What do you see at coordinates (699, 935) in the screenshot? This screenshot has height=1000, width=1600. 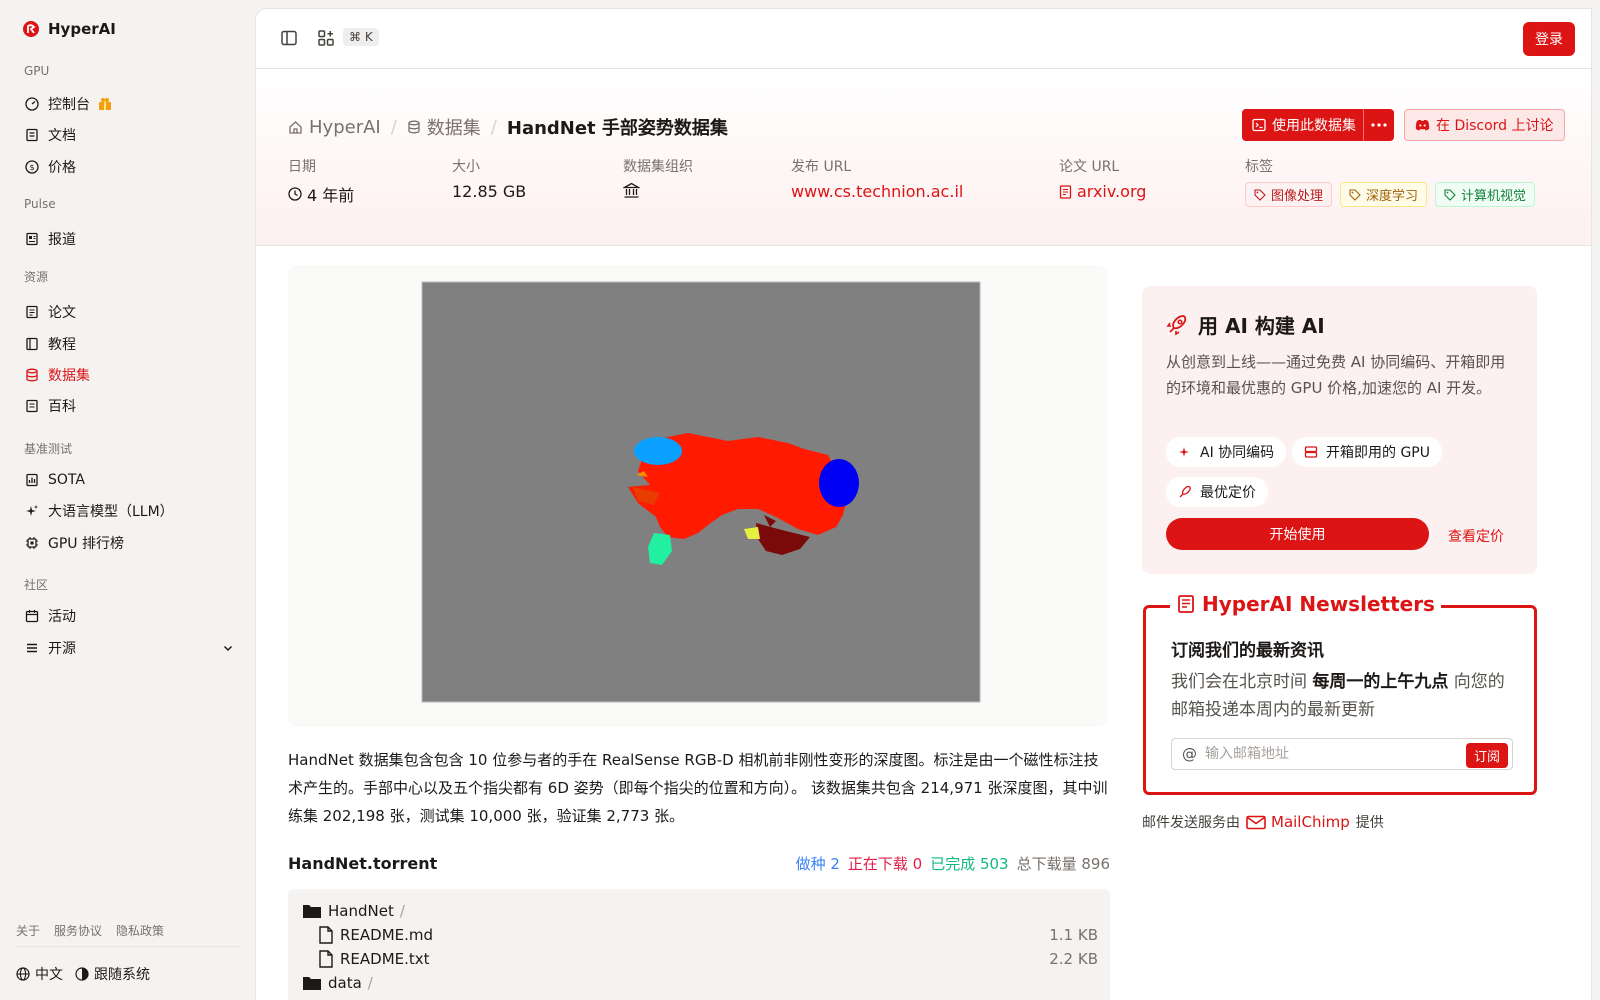 I see `file-row: README.md 1.1 KB` at bounding box center [699, 935].